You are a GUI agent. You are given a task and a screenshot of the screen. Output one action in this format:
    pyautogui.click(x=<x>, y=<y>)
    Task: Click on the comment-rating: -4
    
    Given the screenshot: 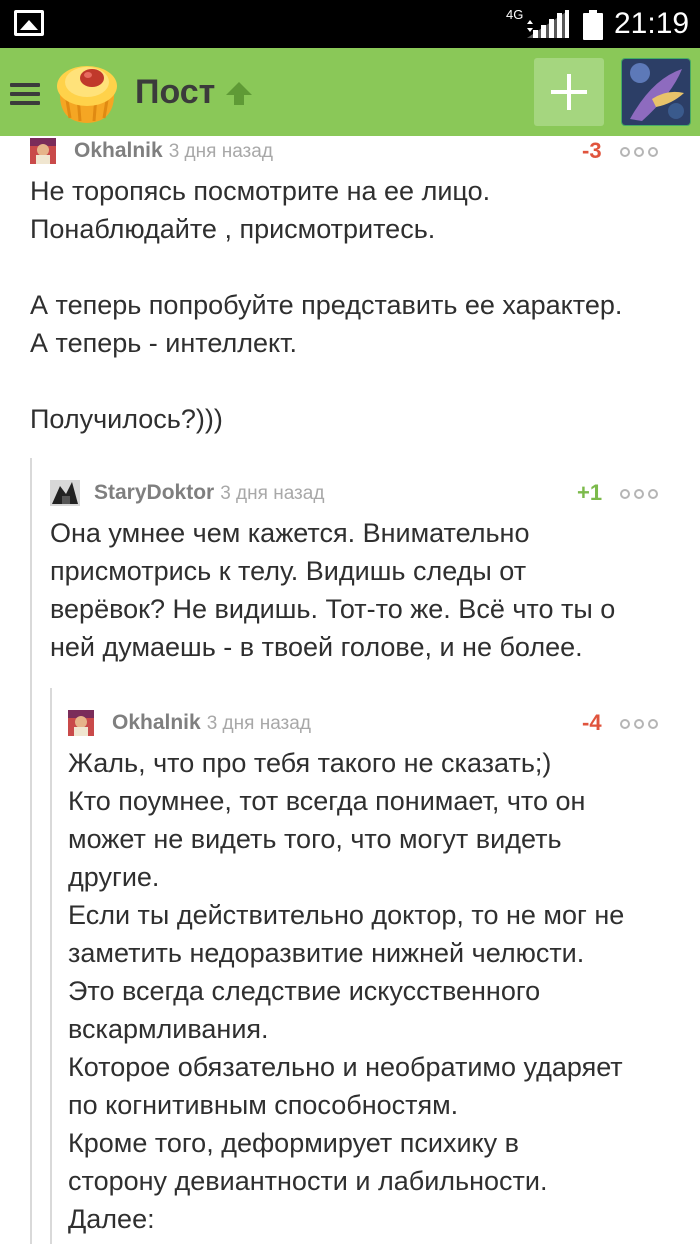 What is the action you would take?
    pyautogui.click(x=592, y=722)
    